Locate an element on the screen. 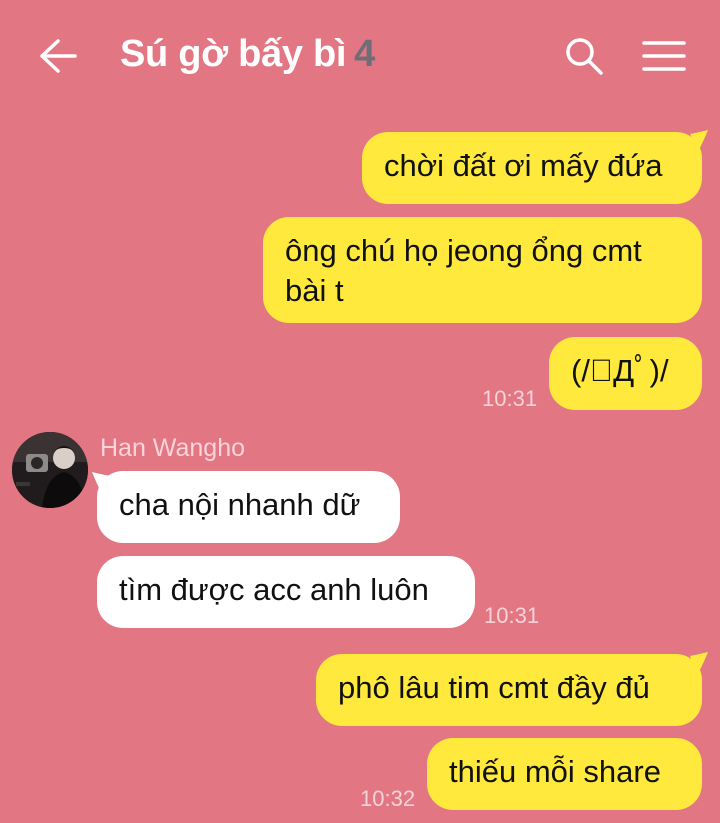 This screenshot has width=720, height=823. message-bubble-received: tìm được acc anh luôn is located at coordinates (286, 592).